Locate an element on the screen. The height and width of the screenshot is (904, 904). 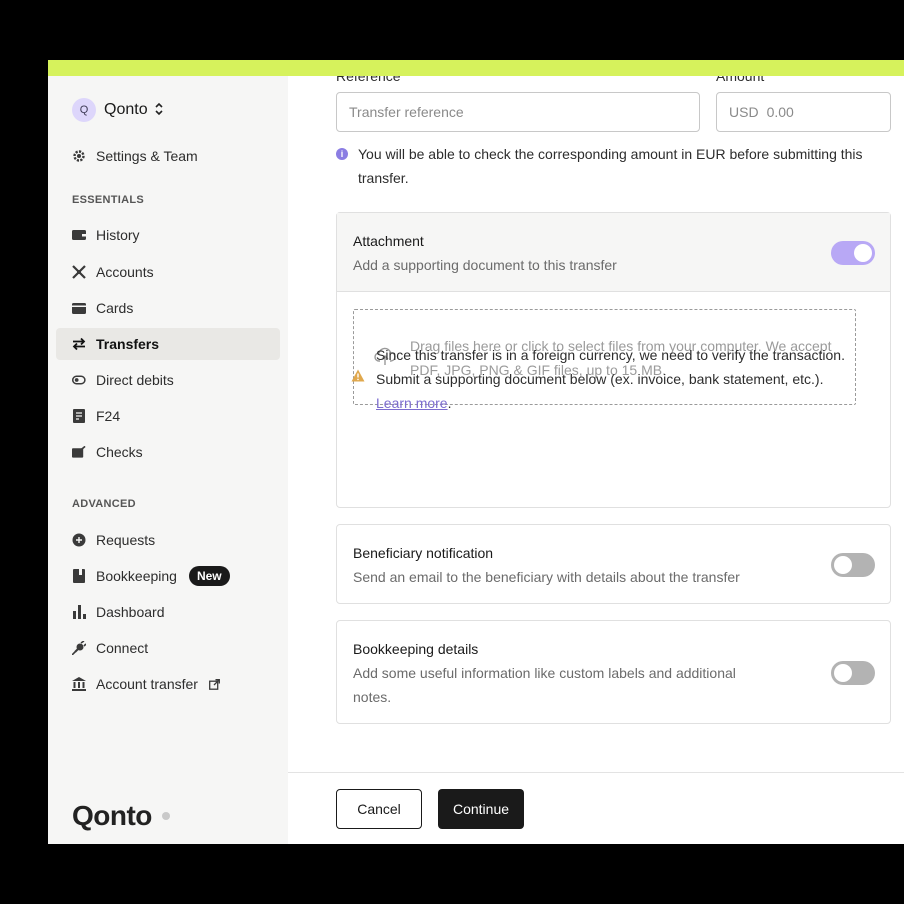
sidebar-item-settings: Settings & Team is located at coordinates (168, 156).